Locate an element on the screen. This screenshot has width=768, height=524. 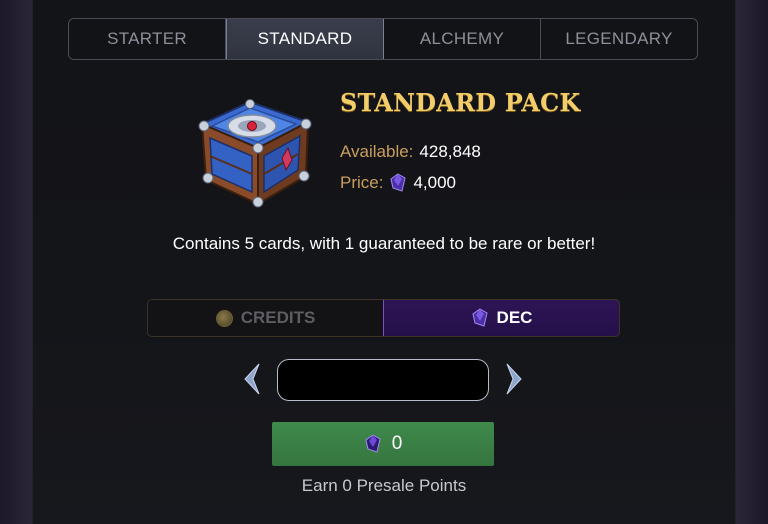
dec-button: DEC is located at coordinates (501, 318).